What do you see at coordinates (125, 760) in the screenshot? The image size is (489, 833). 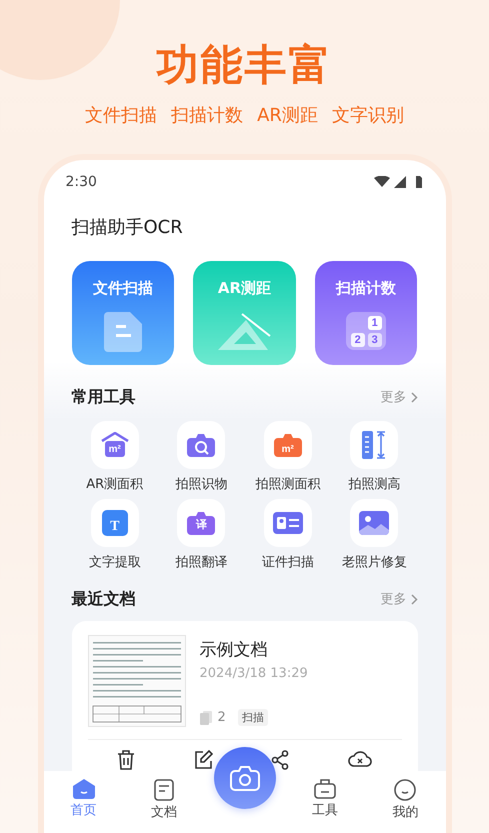 I see `trash-icon` at bounding box center [125, 760].